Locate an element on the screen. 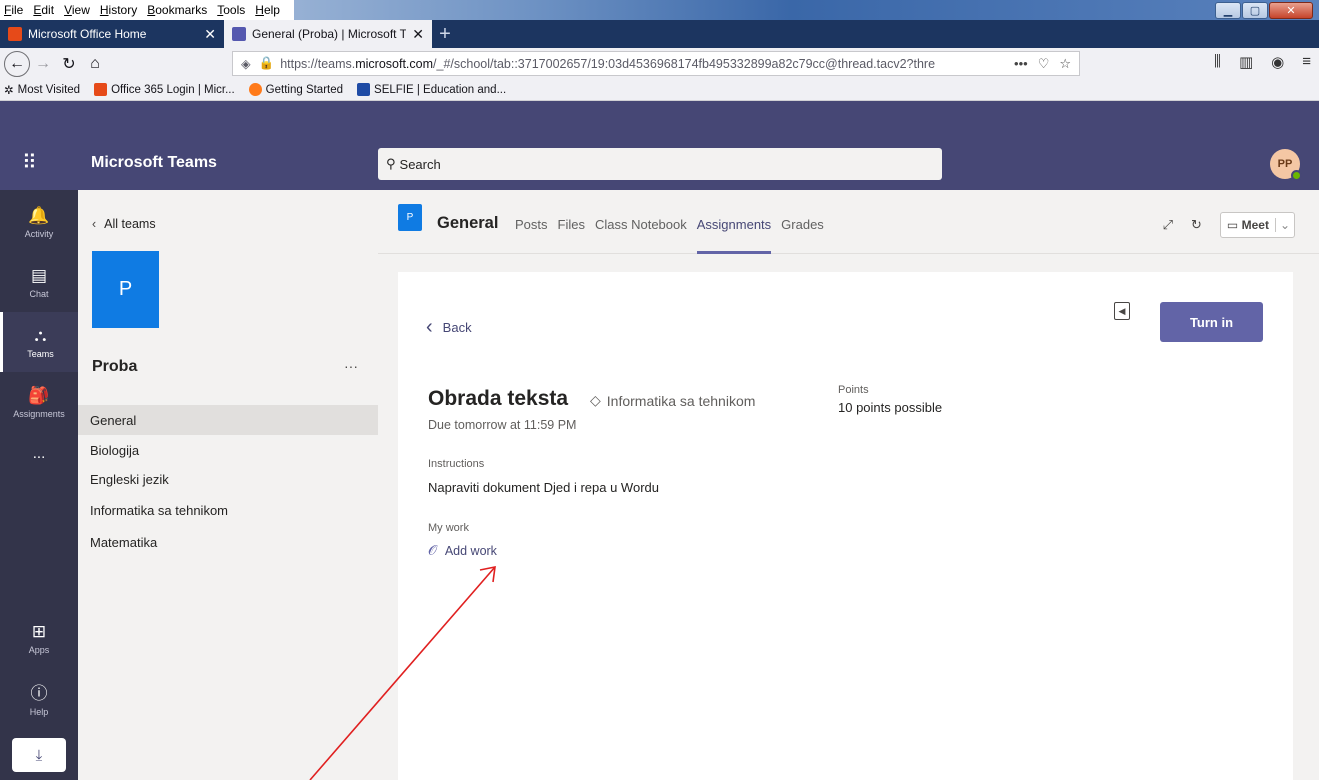 This screenshot has height=780, width=1319. eu-flag-icon is located at coordinates (364, 89).